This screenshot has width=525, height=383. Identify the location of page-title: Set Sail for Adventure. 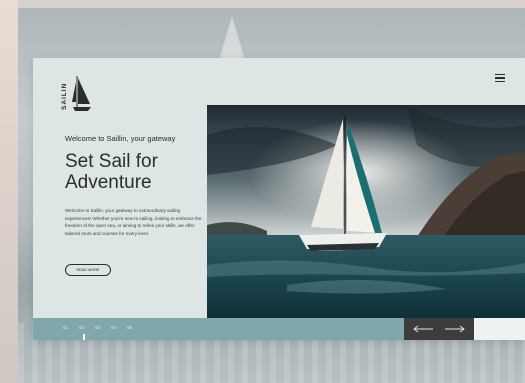
(140, 172).